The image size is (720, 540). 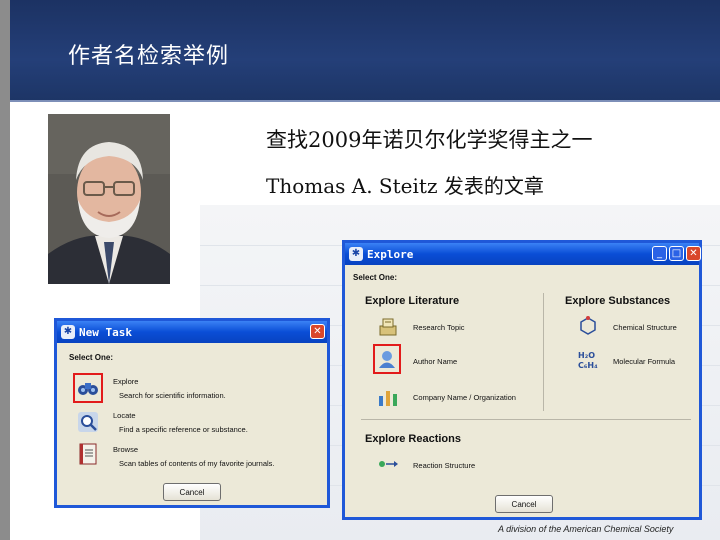 I want to click on explore-description: Search for scientific information., so click(x=172, y=395).